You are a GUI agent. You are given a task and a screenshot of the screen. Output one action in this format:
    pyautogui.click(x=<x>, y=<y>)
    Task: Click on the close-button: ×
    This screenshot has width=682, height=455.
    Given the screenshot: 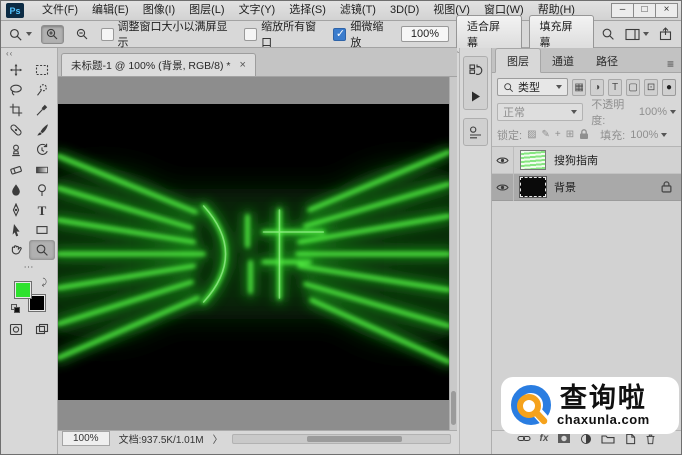 What is the action you would take?
    pyautogui.click(x=666, y=10)
    